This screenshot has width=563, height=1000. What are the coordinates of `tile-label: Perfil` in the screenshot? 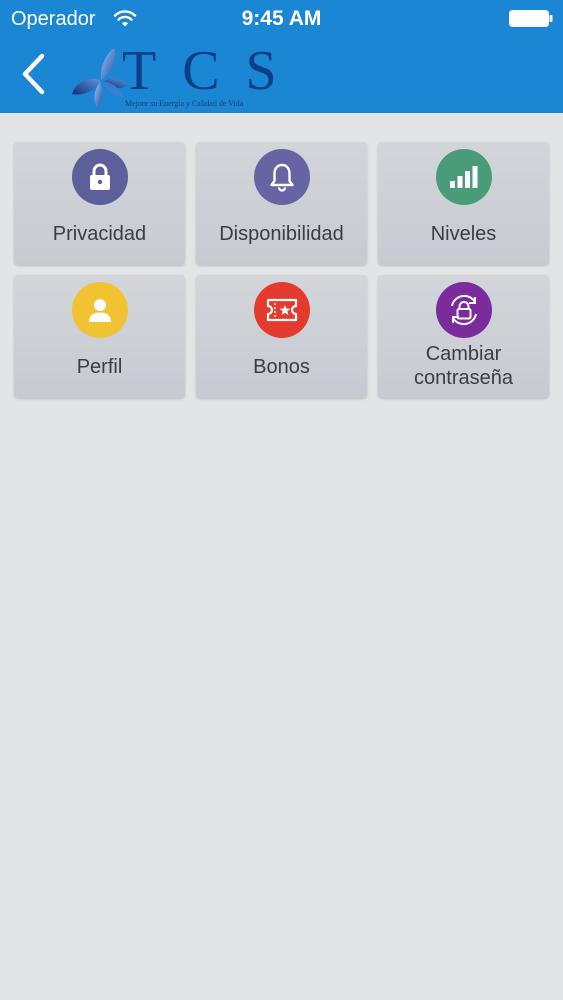 It's located at (99, 367).